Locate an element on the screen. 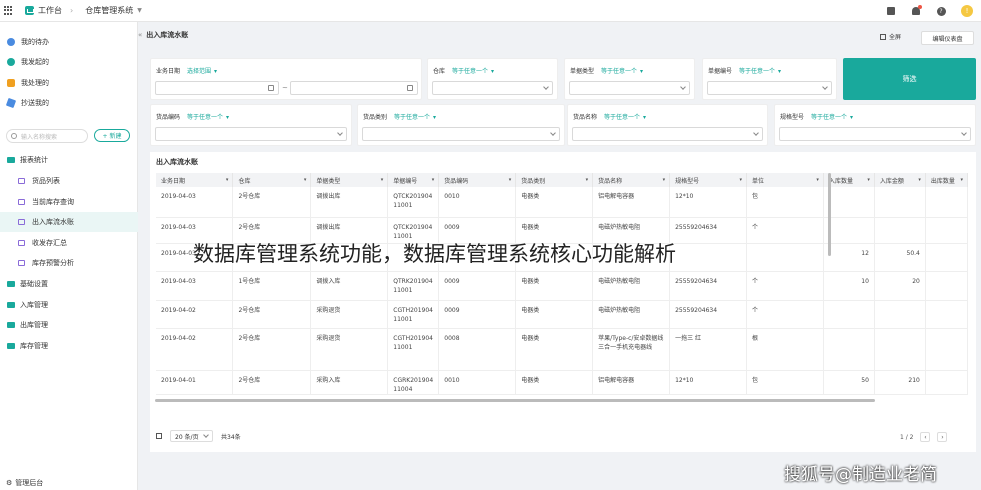  column-header: 单据编号 ▾ is located at coordinates (413, 180).